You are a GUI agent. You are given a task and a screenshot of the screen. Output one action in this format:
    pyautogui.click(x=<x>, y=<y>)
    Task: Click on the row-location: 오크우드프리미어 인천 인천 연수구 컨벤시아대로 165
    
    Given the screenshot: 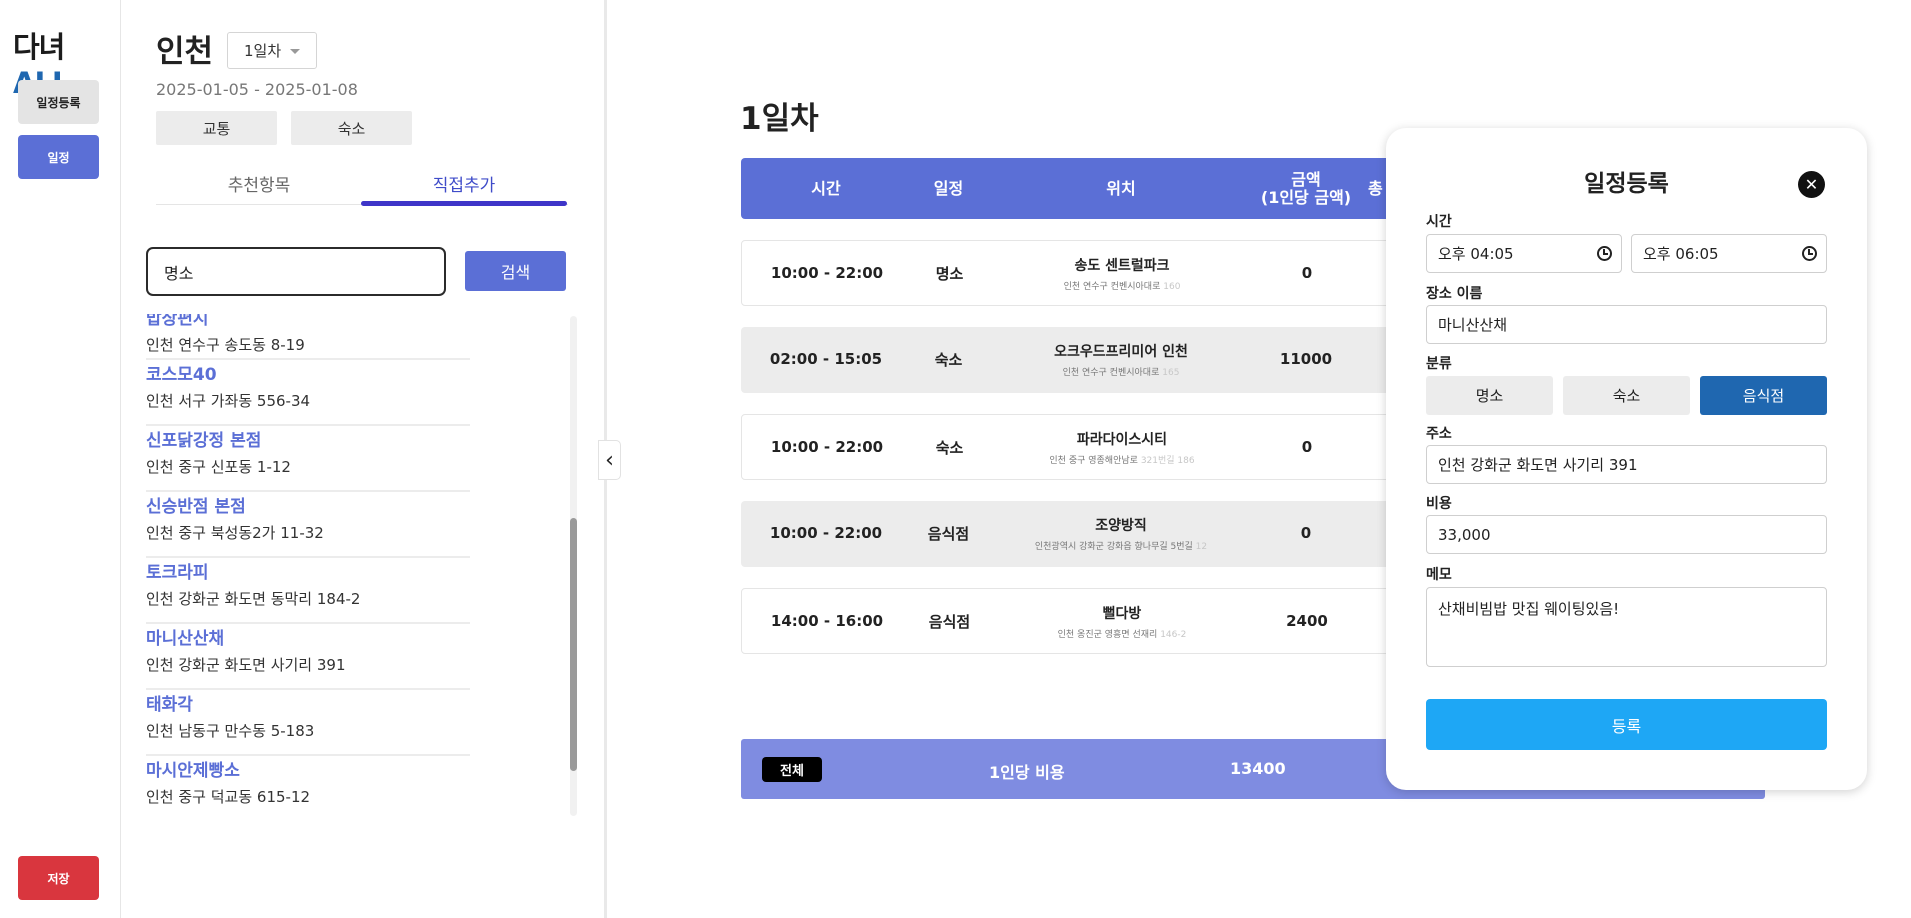 What is the action you would take?
    pyautogui.click(x=1121, y=359)
    